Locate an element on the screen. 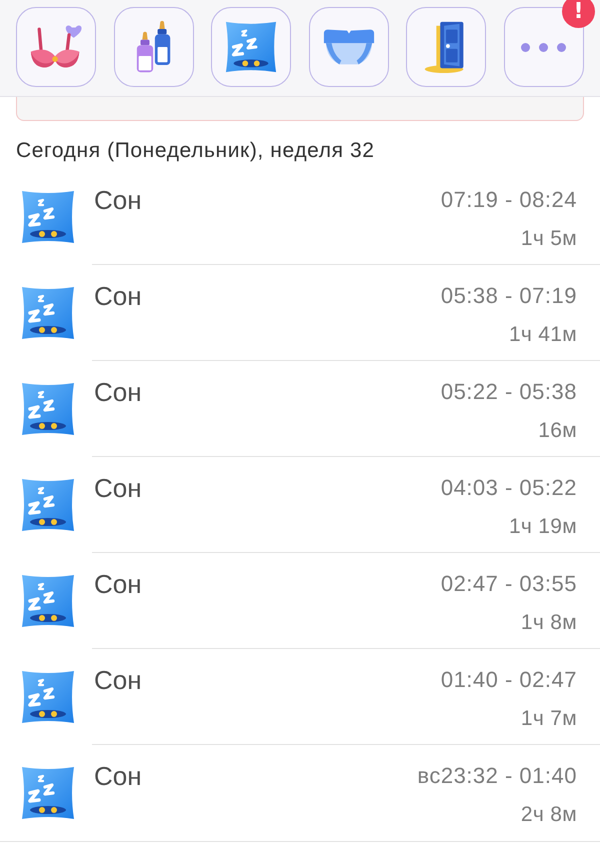  duration: 2ч 8м is located at coordinates (548, 815).